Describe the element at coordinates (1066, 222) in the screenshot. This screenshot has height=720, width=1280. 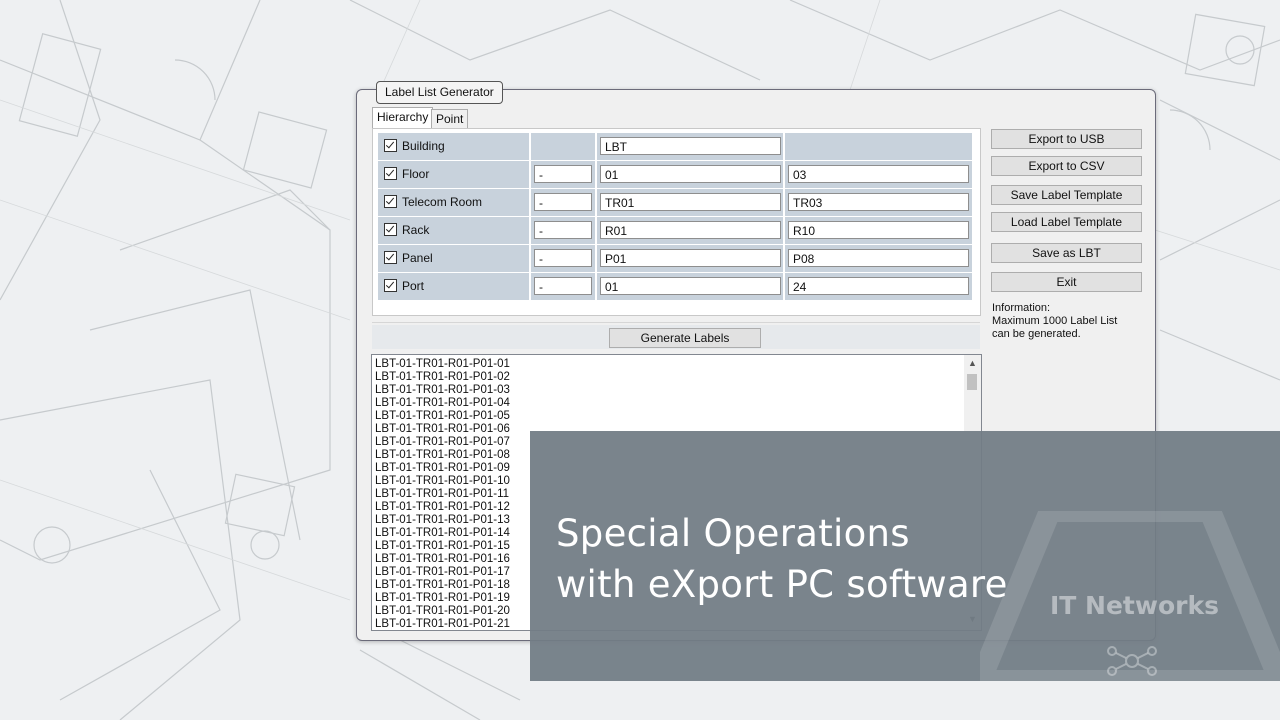
I see `load-label-template-button: Load Label Template` at that location.